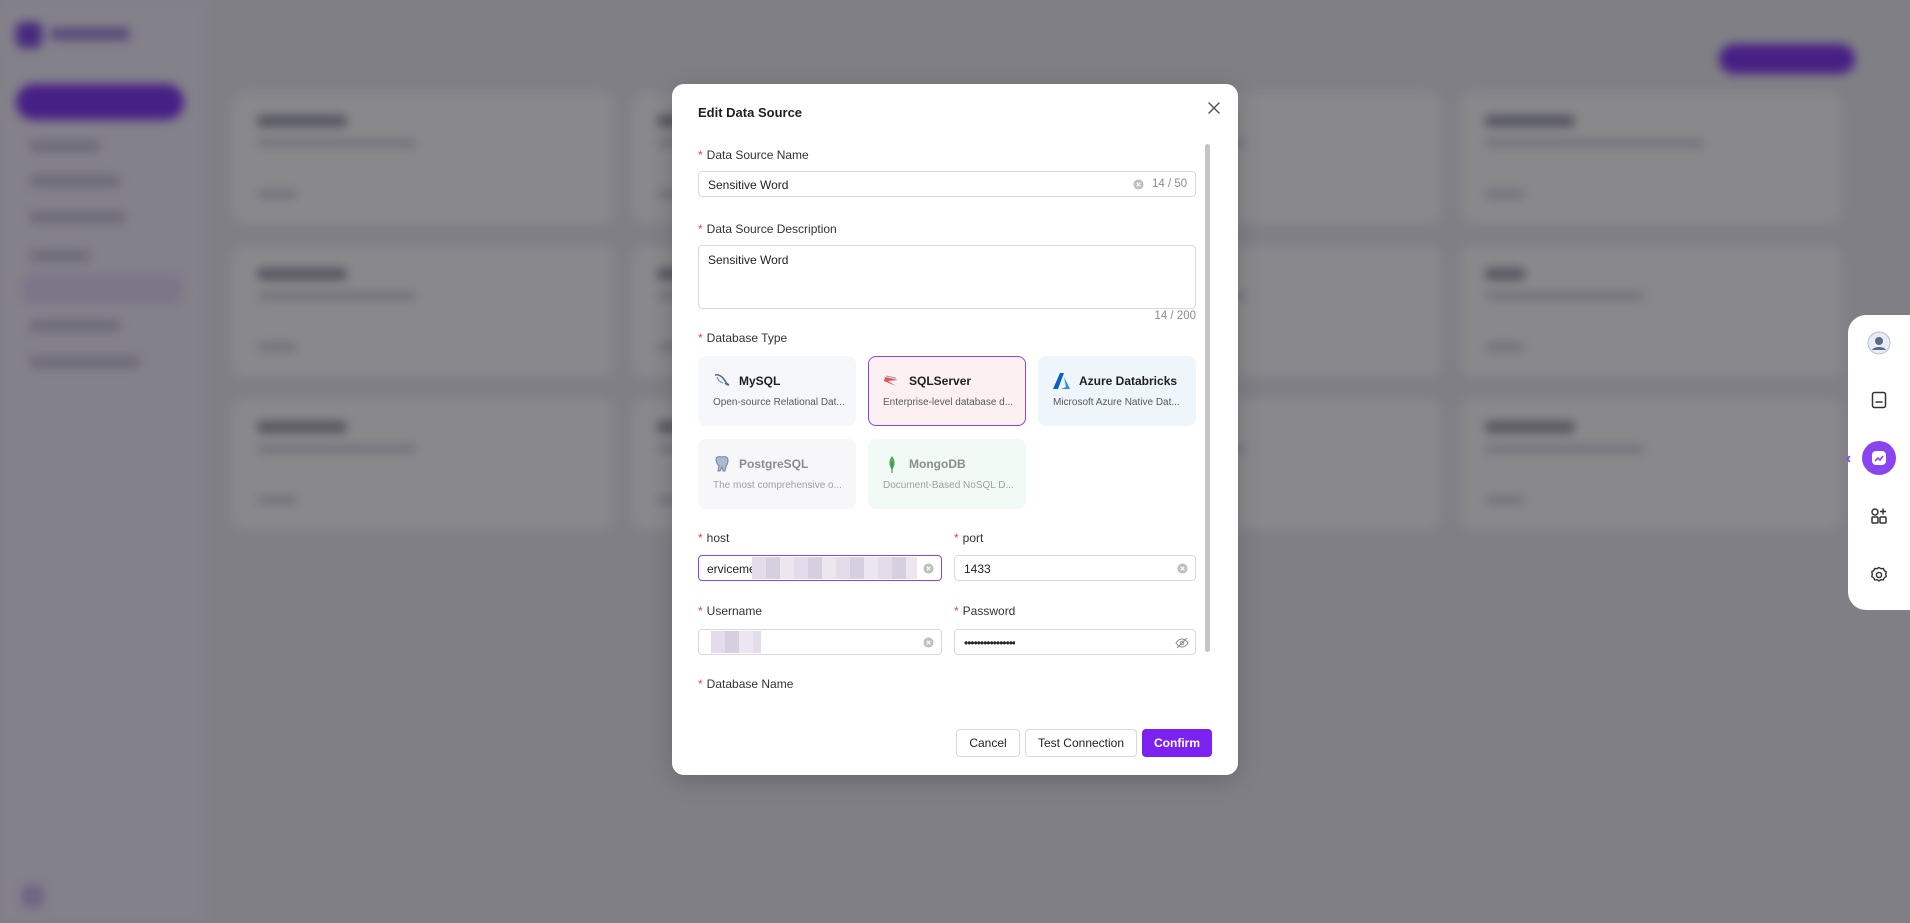 The image size is (1910, 923). What do you see at coordinates (1075, 642) in the screenshot?
I see `password-input: ••••••••••••••••` at bounding box center [1075, 642].